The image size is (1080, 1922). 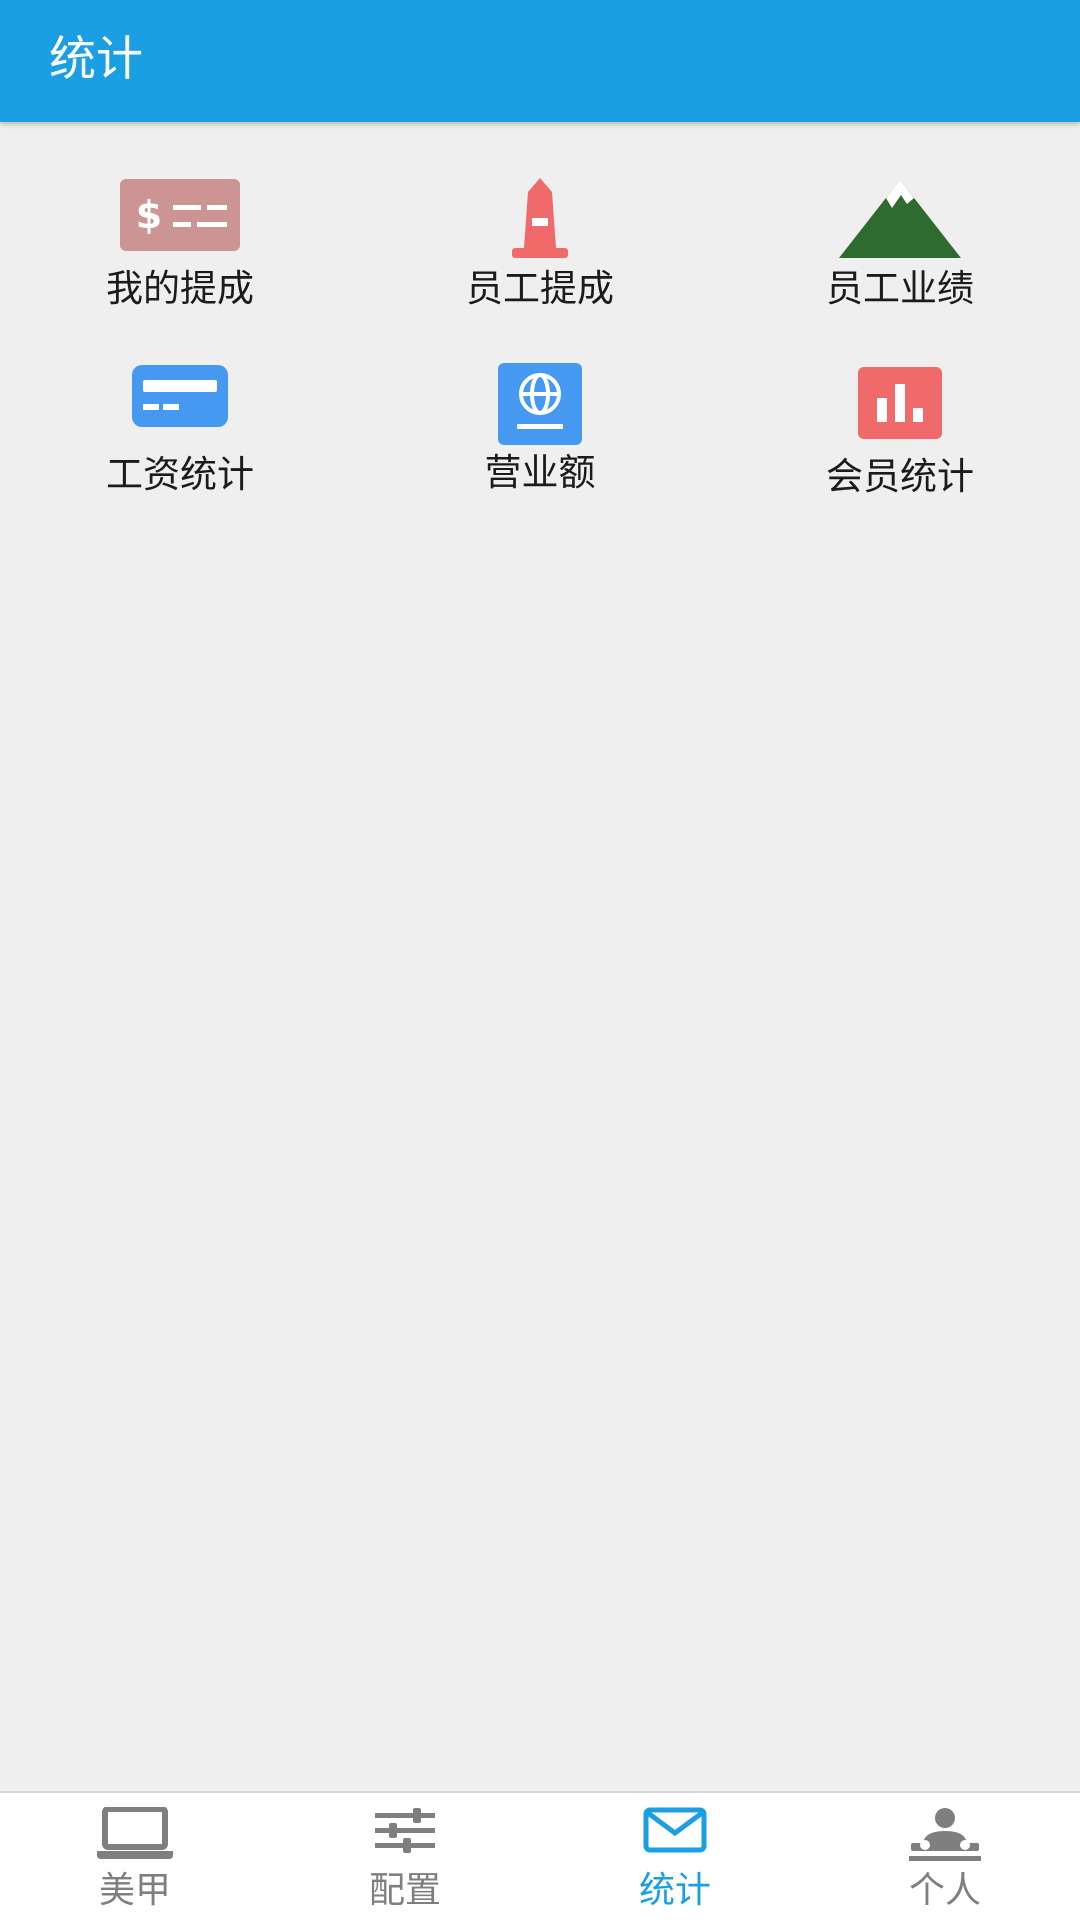 What do you see at coordinates (945, 1837) in the screenshot?
I see `user-dj-icon` at bounding box center [945, 1837].